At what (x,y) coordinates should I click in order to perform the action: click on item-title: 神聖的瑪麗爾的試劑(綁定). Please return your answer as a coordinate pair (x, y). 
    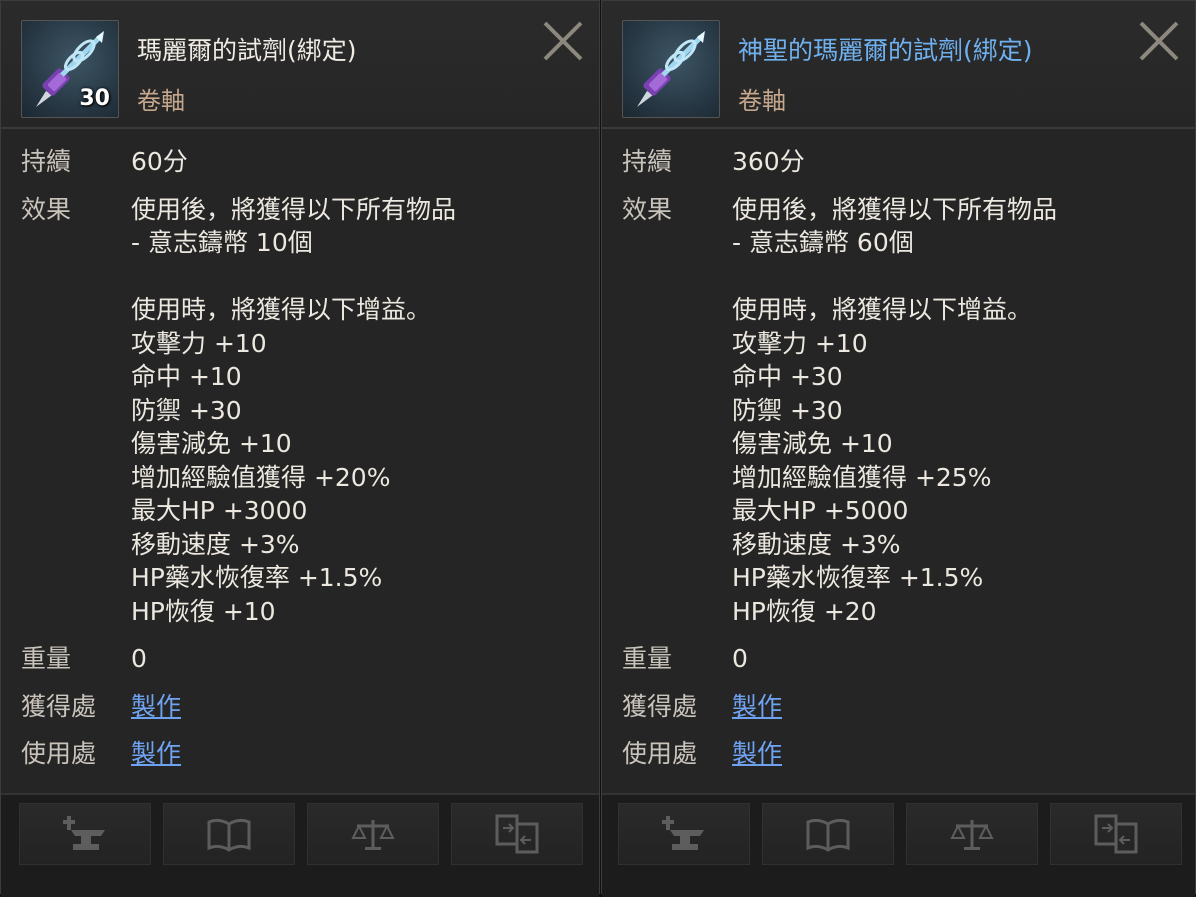
    Looking at the image, I should click on (885, 50).